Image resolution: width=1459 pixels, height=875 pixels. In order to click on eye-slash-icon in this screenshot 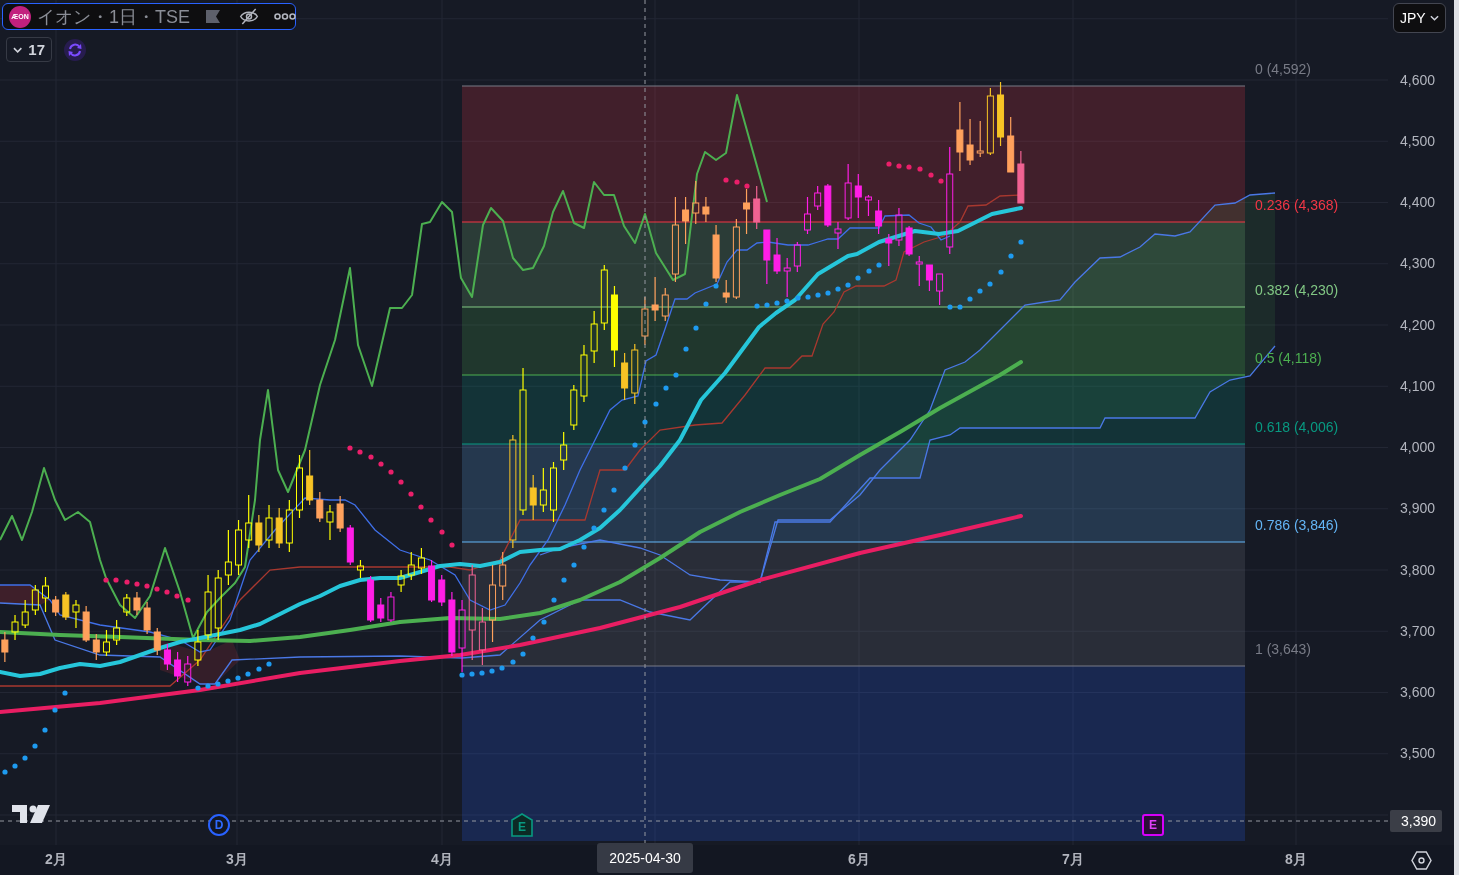, I will do `click(249, 16)`.